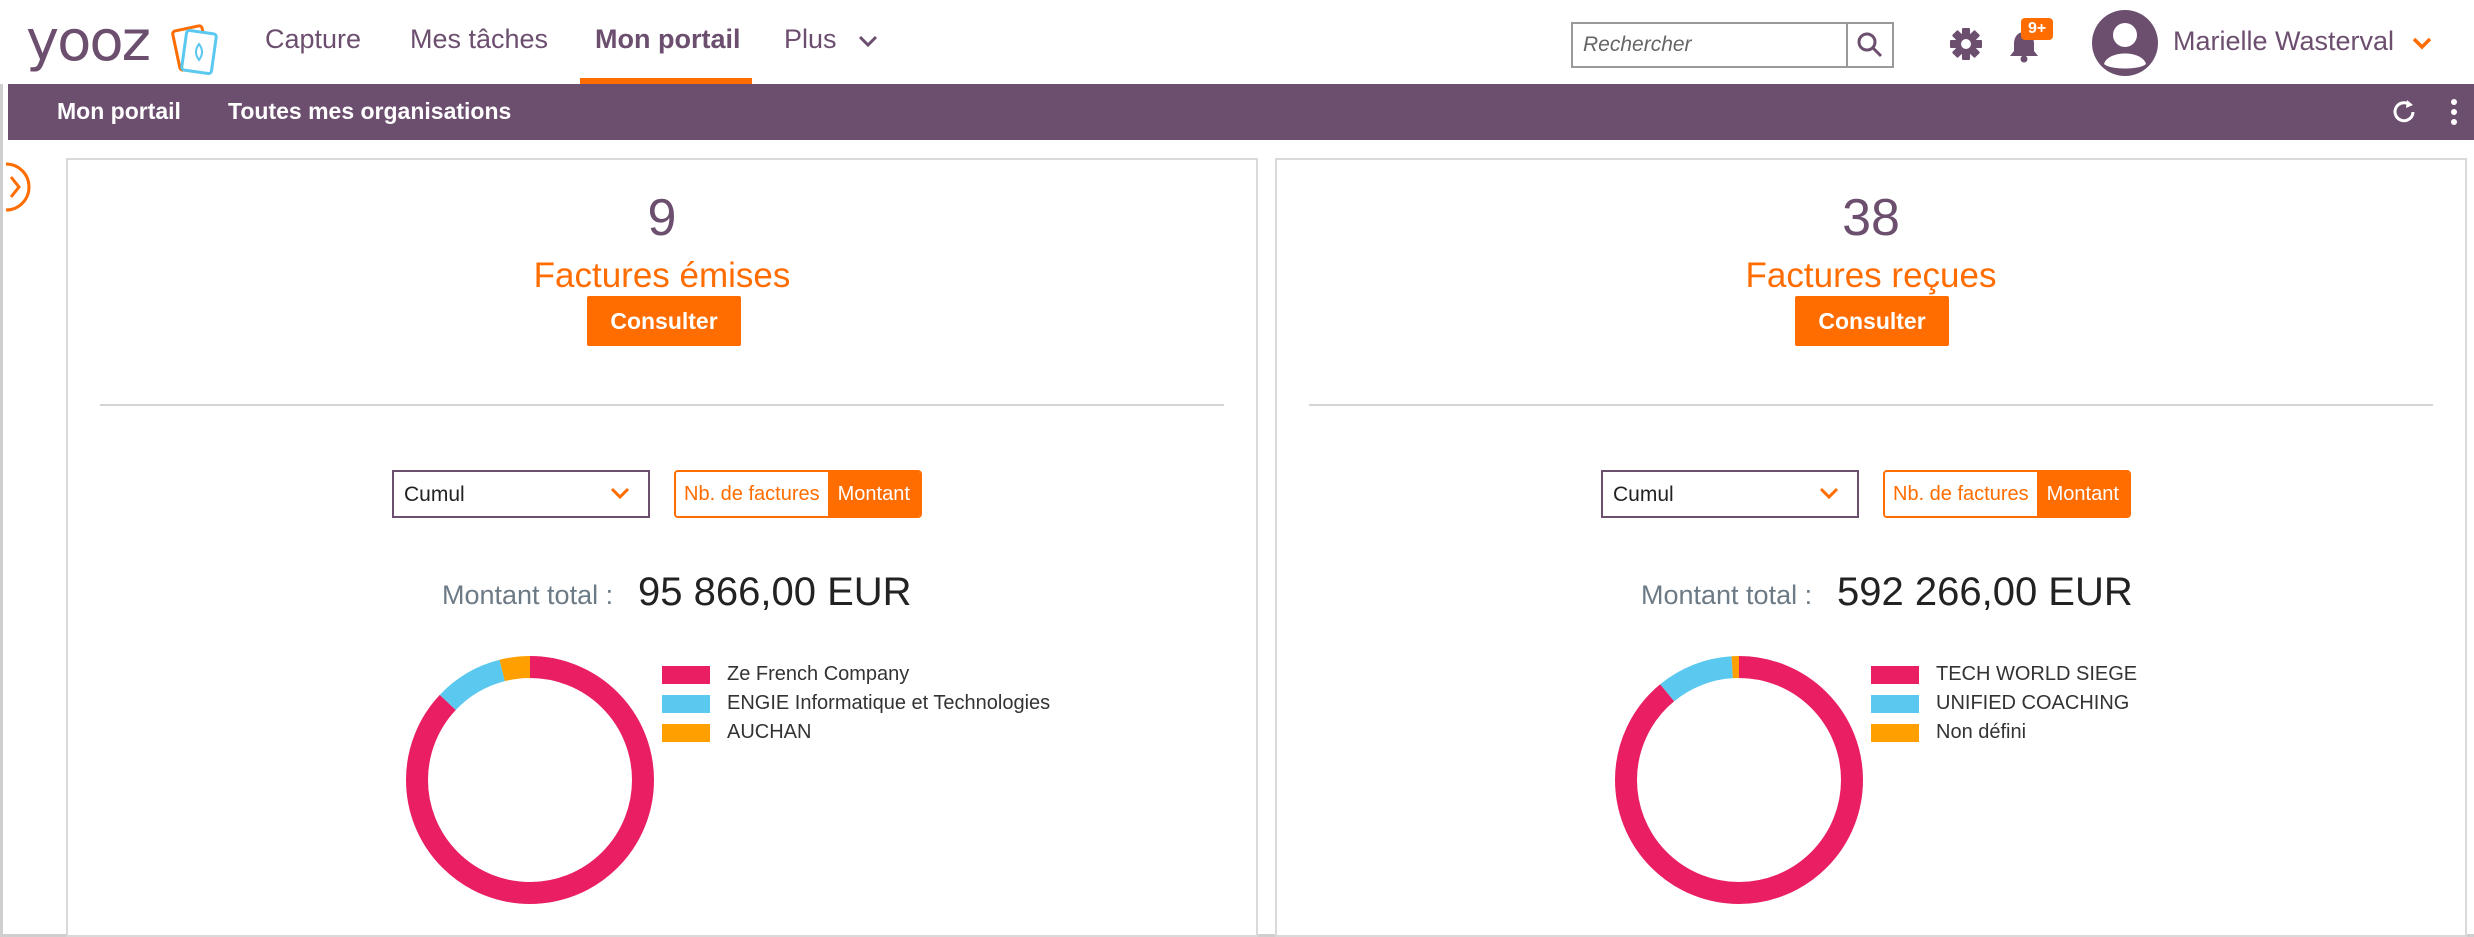 This screenshot has height=937, width=2474. I want to click on legend-item: Ze French Company, so click(856, 674).